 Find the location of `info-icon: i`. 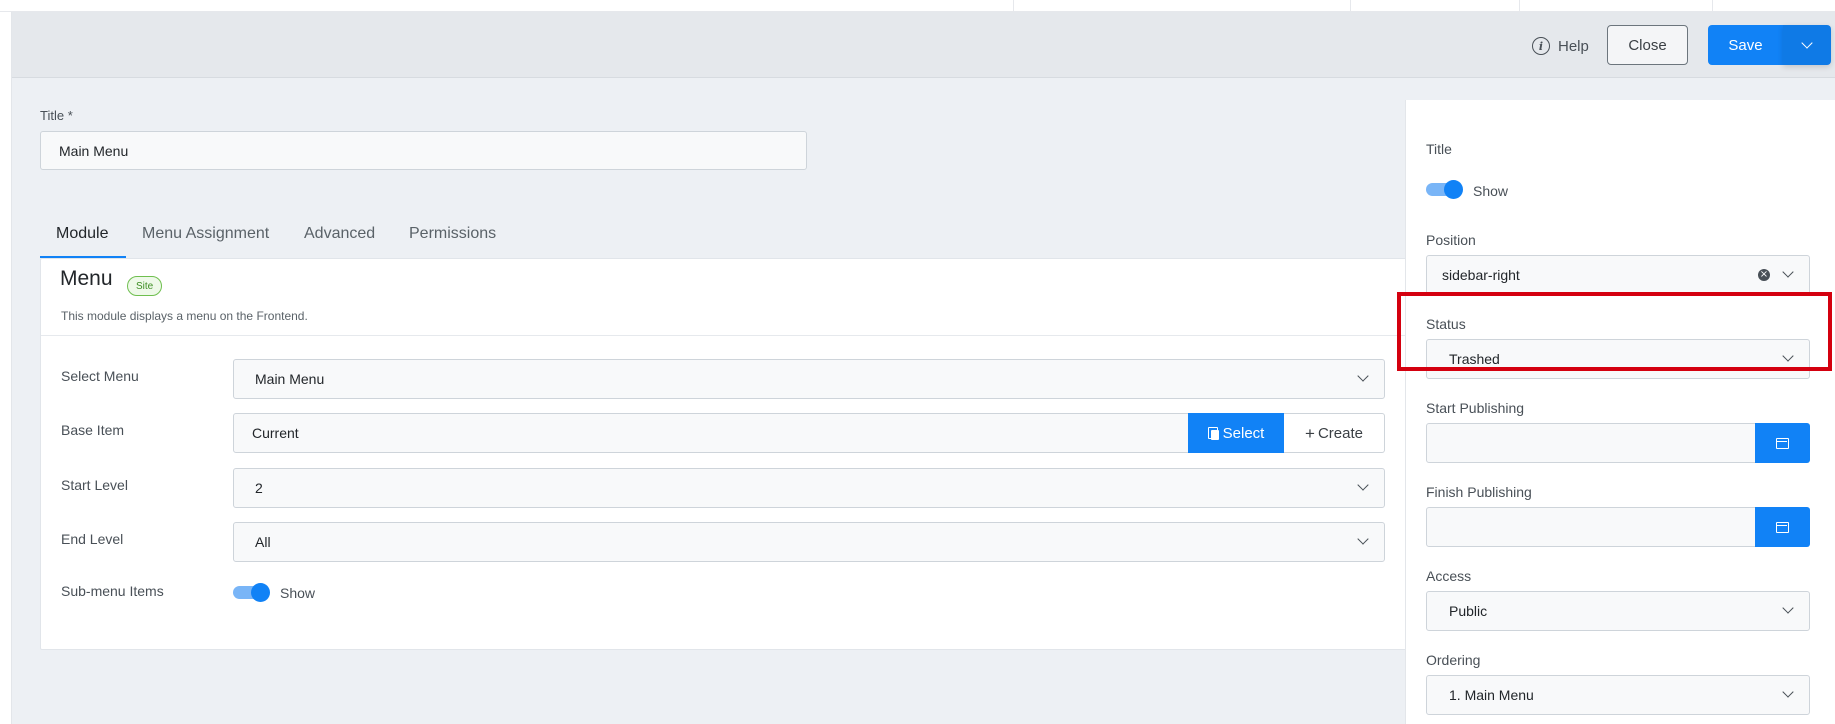

info-icon: i is located at coordinates (1541, 46).